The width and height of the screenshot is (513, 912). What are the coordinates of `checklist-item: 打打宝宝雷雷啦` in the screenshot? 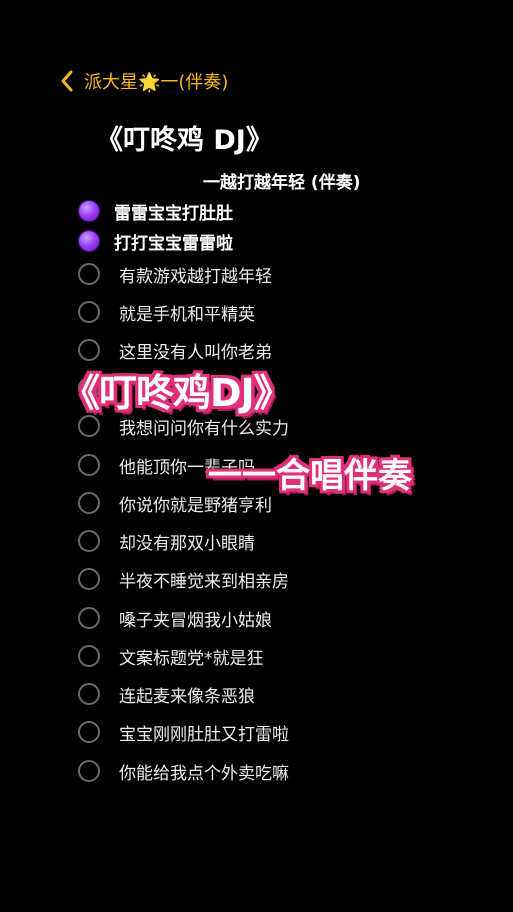 It's located at (155, 241).